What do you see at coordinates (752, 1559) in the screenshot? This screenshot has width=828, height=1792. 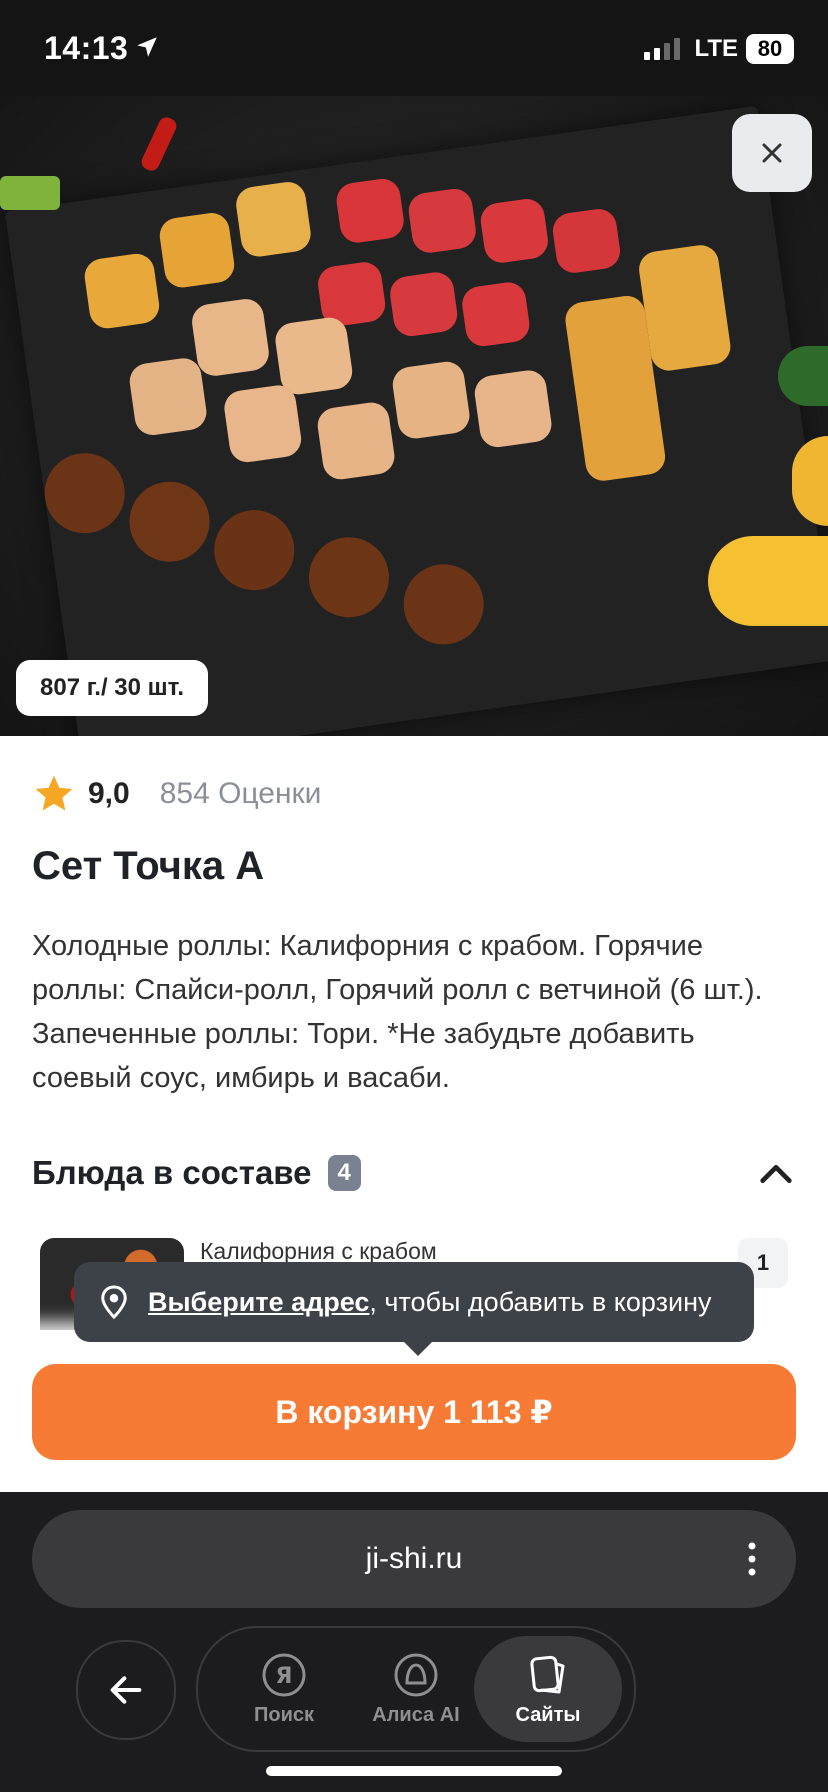 I see `more-vertical-icon` at bounding box center [752, 1559].